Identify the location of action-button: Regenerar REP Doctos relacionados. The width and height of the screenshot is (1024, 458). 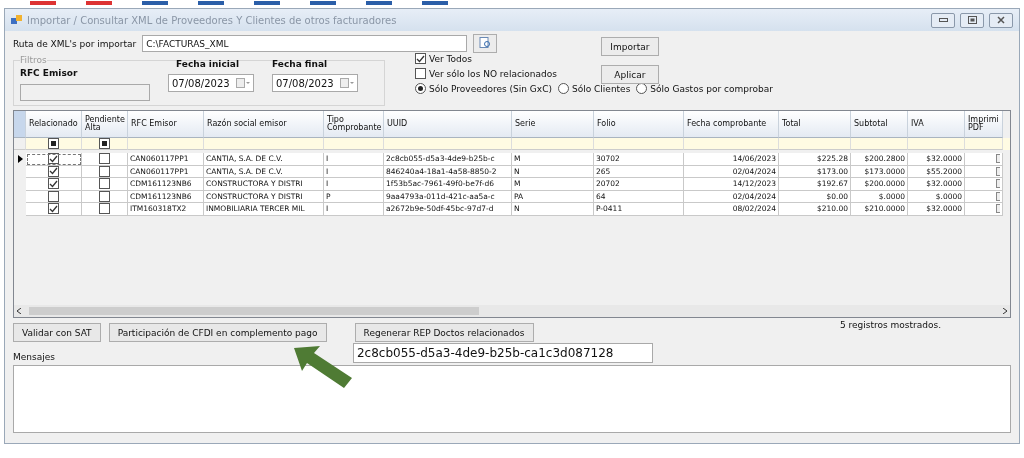
(444, 332).